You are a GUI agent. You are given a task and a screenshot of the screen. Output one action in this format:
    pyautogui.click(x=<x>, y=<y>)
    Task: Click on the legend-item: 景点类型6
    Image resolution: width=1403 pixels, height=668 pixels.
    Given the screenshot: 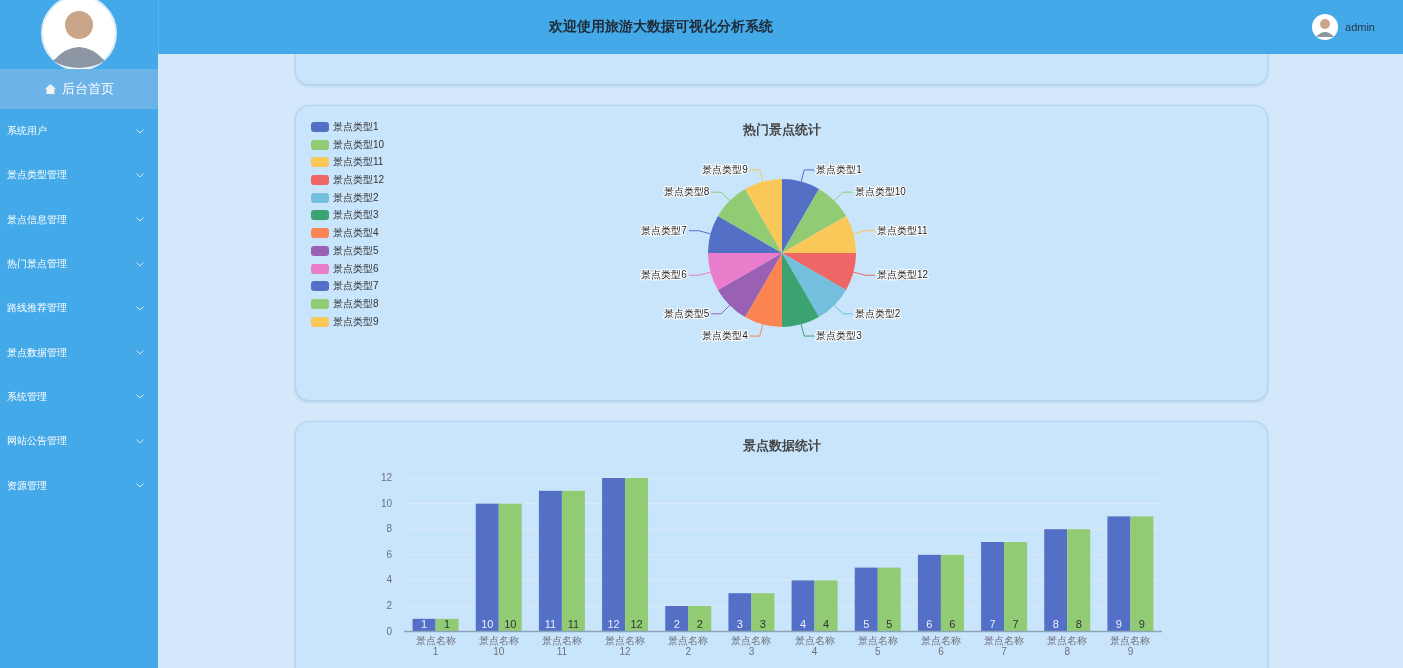 What is the action you would take?
    pyautogui.click(x=403, y=268)
    